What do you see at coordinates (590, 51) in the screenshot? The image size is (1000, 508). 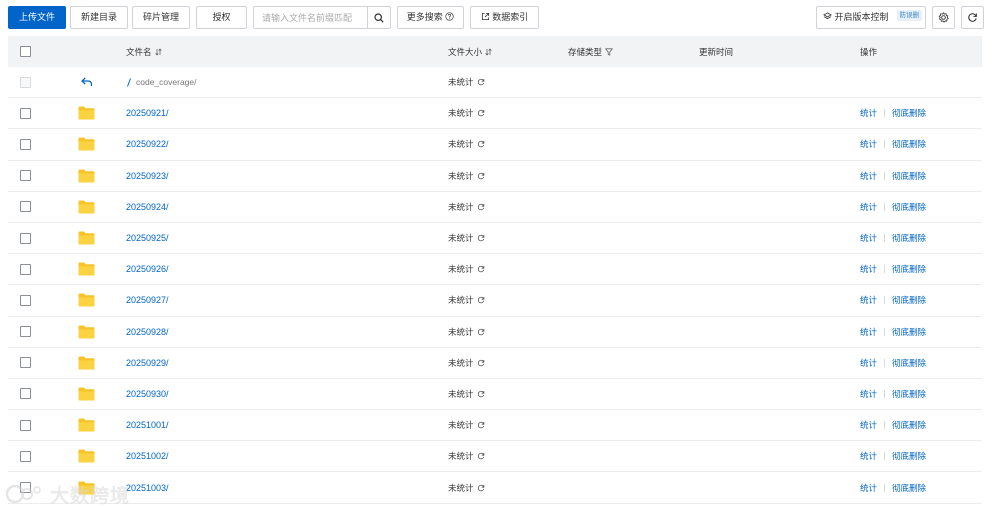 I see `header-storage-type: 存储类型` at bounding box center [590, 51].